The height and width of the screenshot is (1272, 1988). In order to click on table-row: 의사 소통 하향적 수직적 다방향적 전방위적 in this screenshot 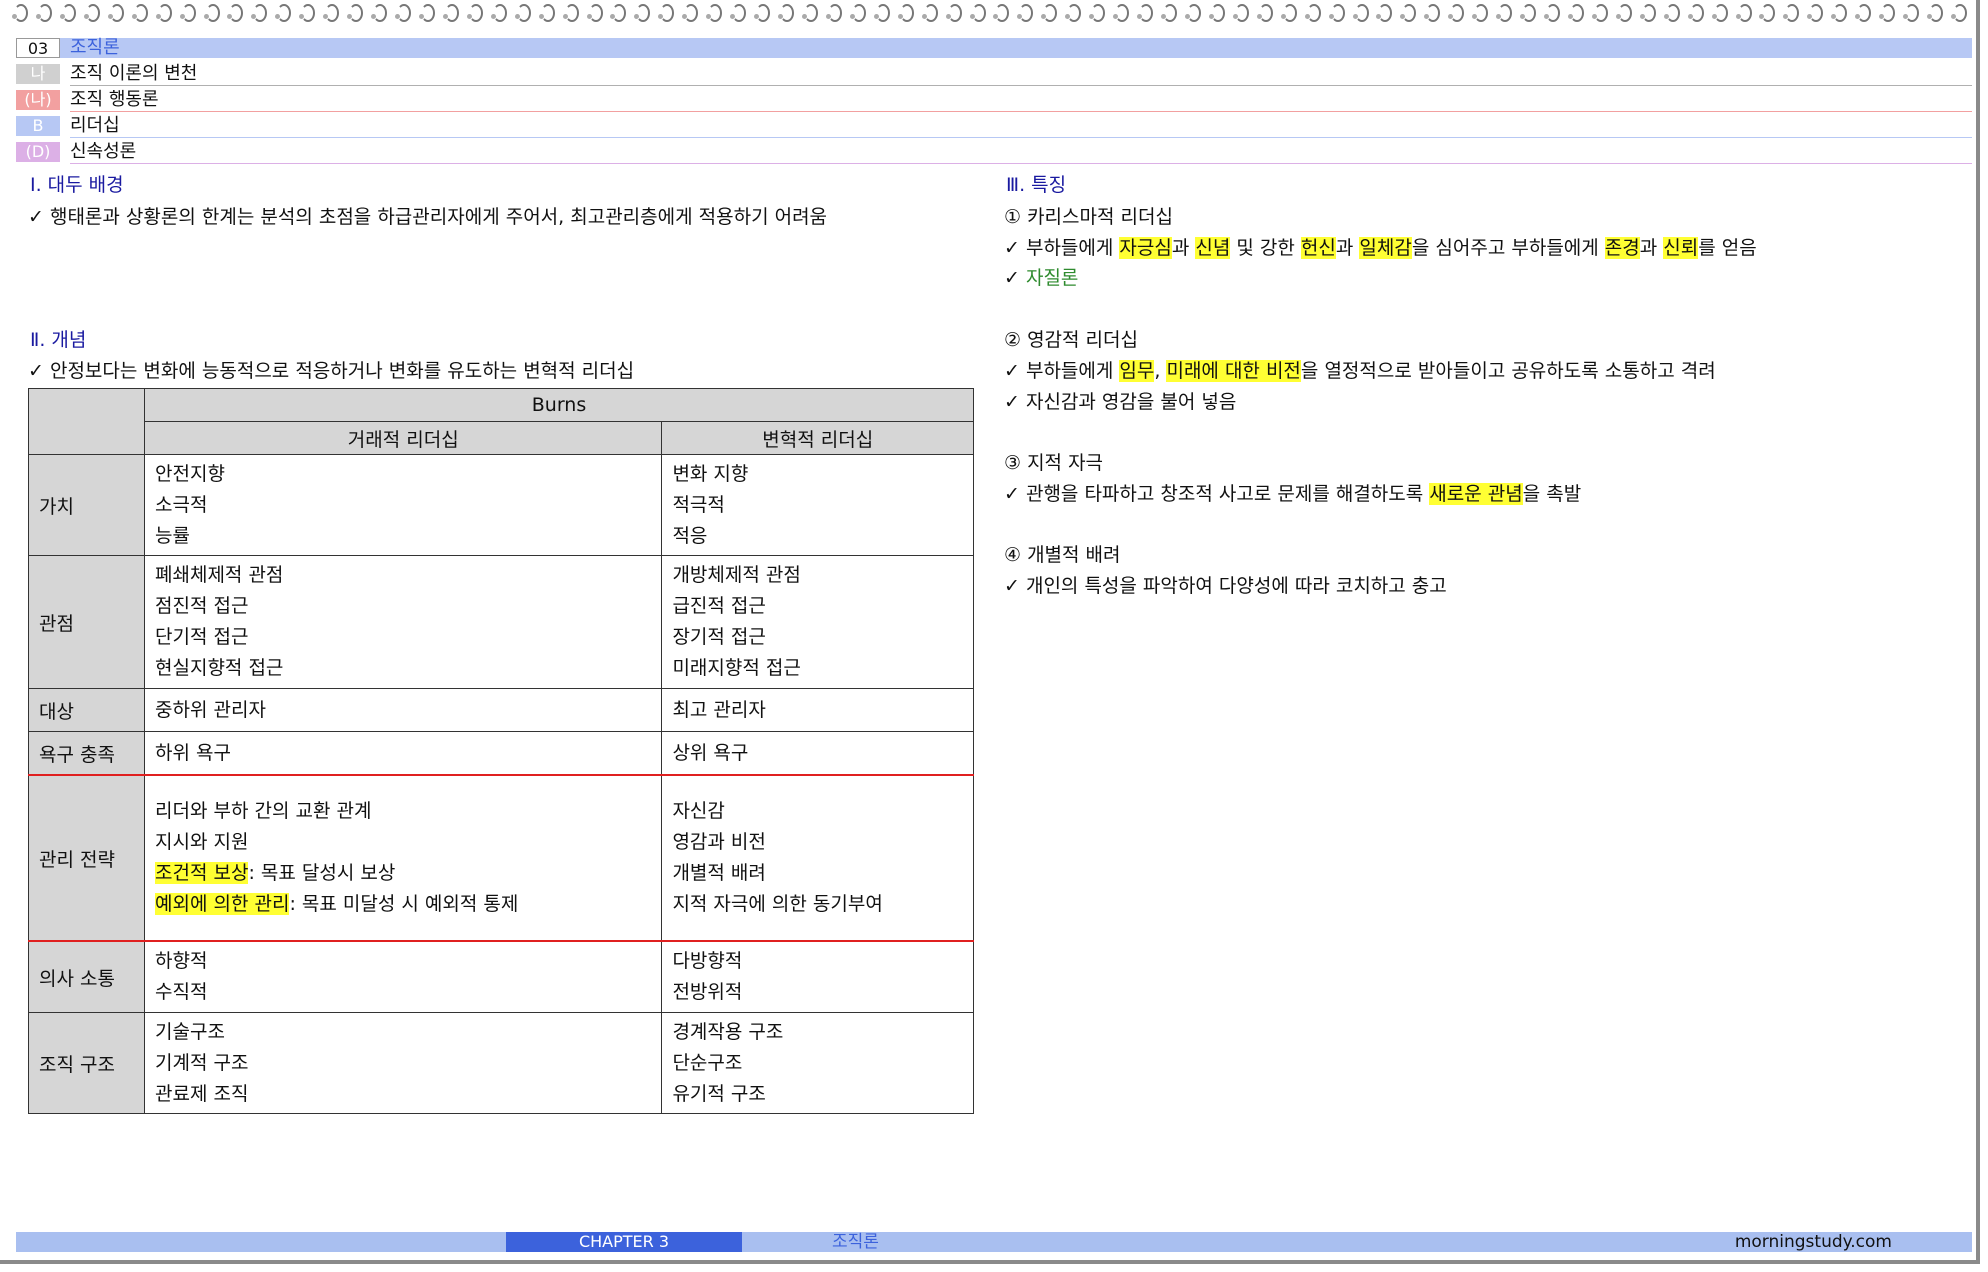, I will do `click(501, 976)`.